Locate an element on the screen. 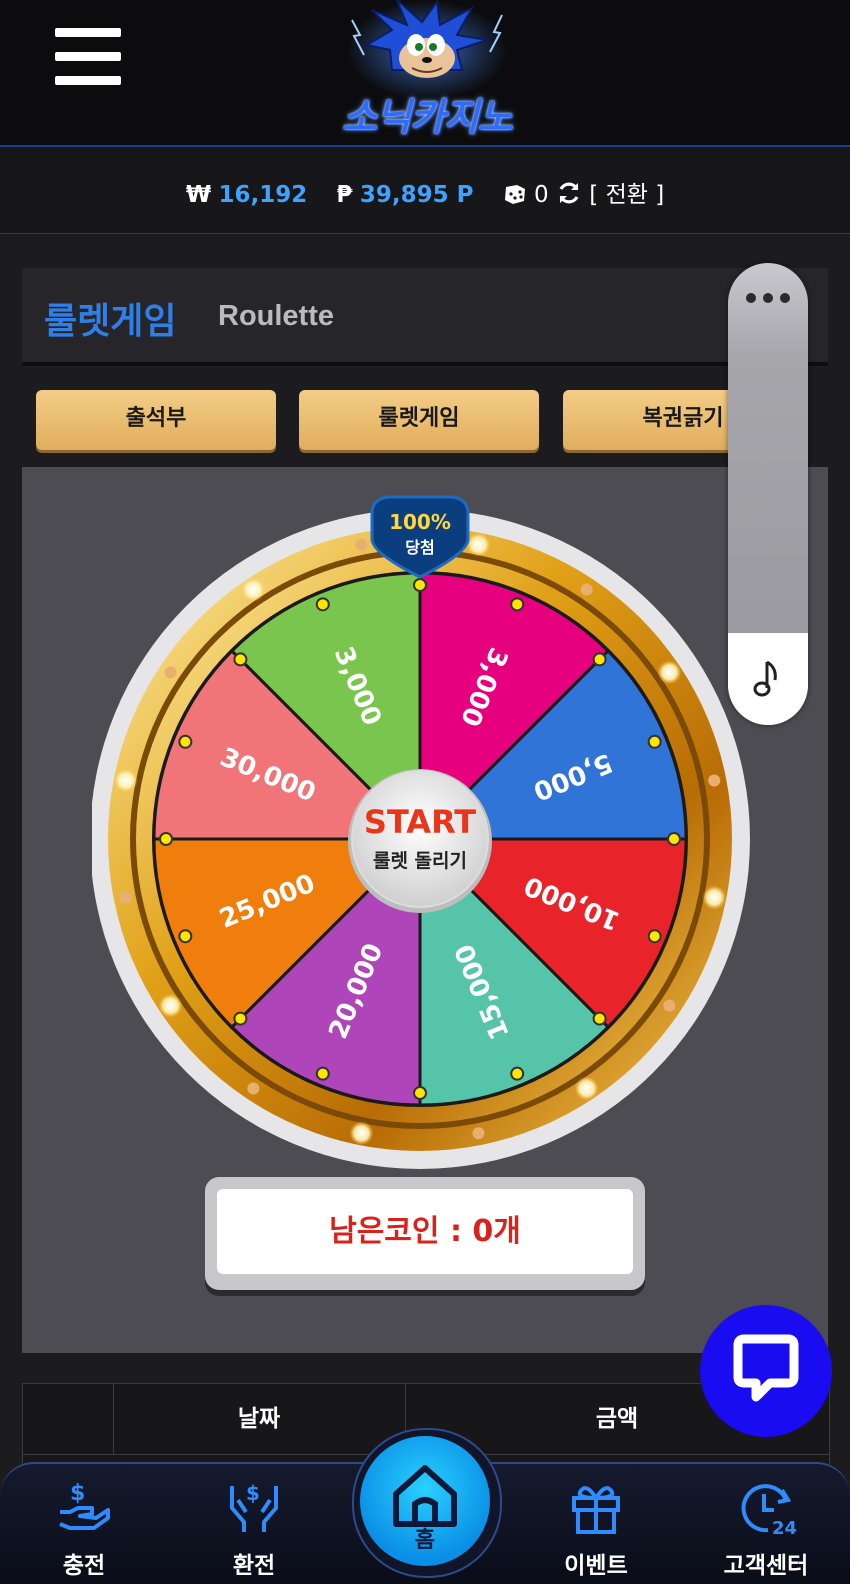 Image resolution: width=850 pixels, height=1584 pixels. nav-support-label: 고객센터 is located at coordinates (766, 1566).